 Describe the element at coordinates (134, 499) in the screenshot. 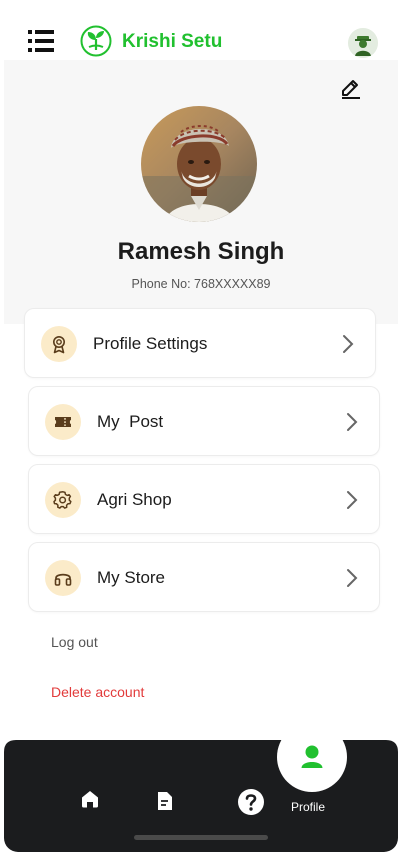

I see `menu-item-label: Agri Shop` at that location.